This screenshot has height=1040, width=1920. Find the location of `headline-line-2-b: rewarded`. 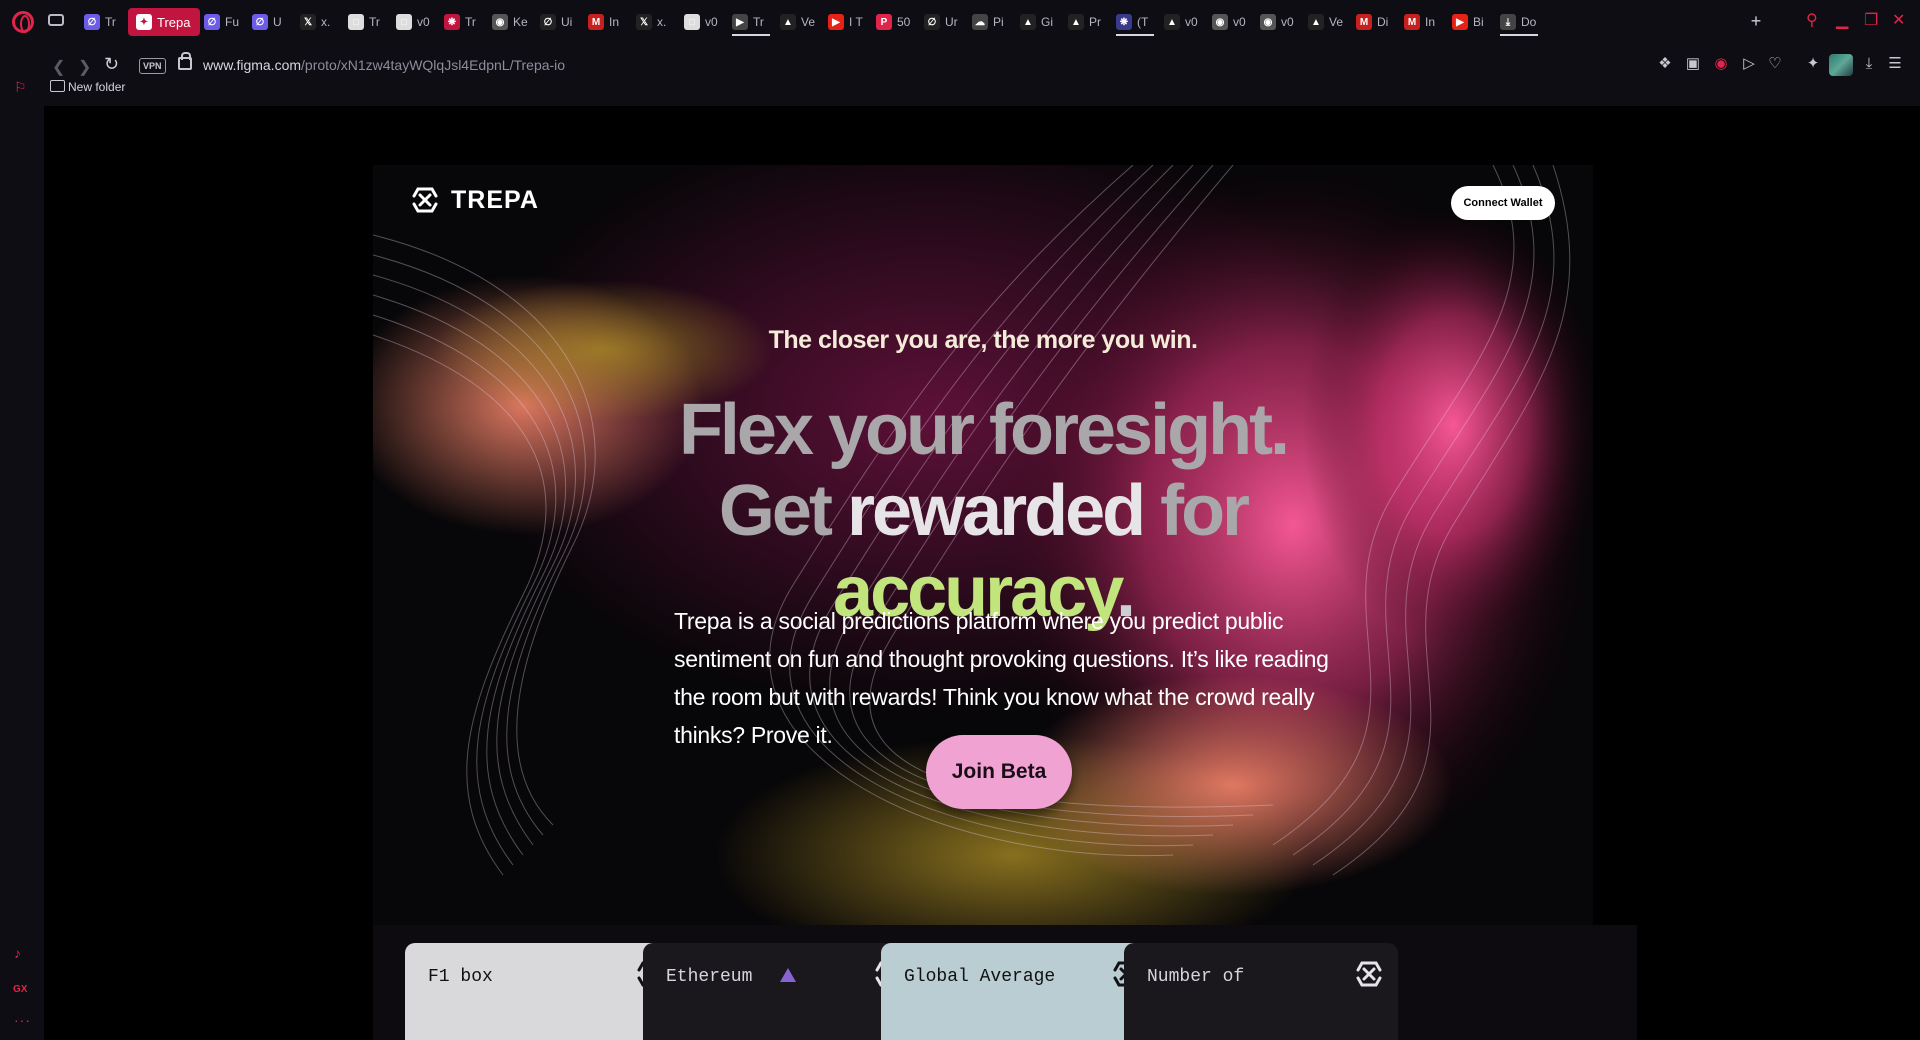

headline-line-2-b: rewarded is located at coordinates (996, 511).